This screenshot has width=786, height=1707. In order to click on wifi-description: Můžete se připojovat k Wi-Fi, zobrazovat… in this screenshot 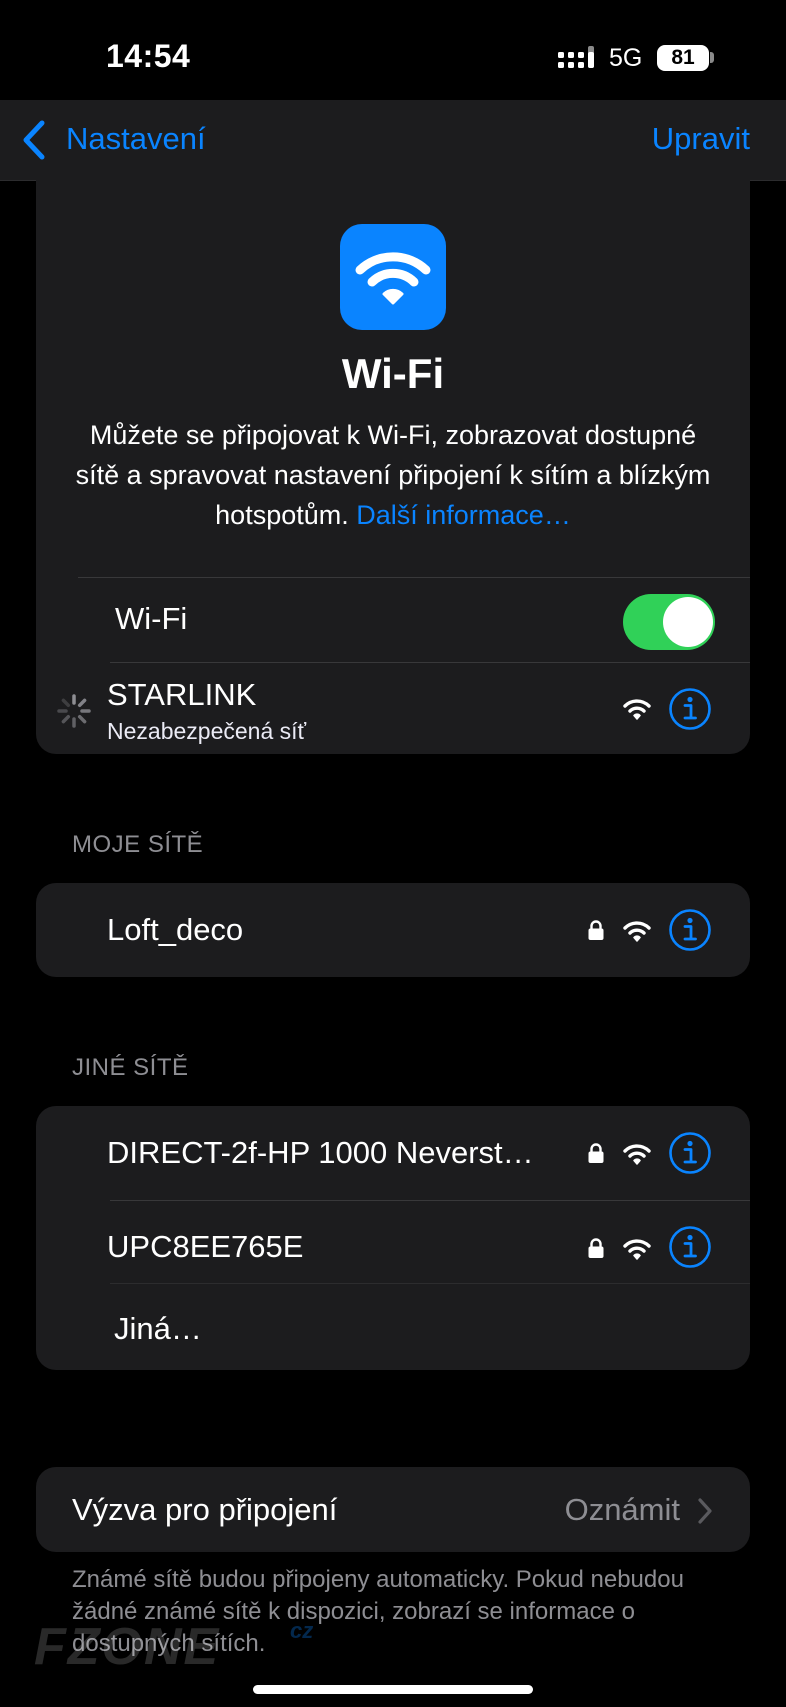, I will do `click(393, 475)`.